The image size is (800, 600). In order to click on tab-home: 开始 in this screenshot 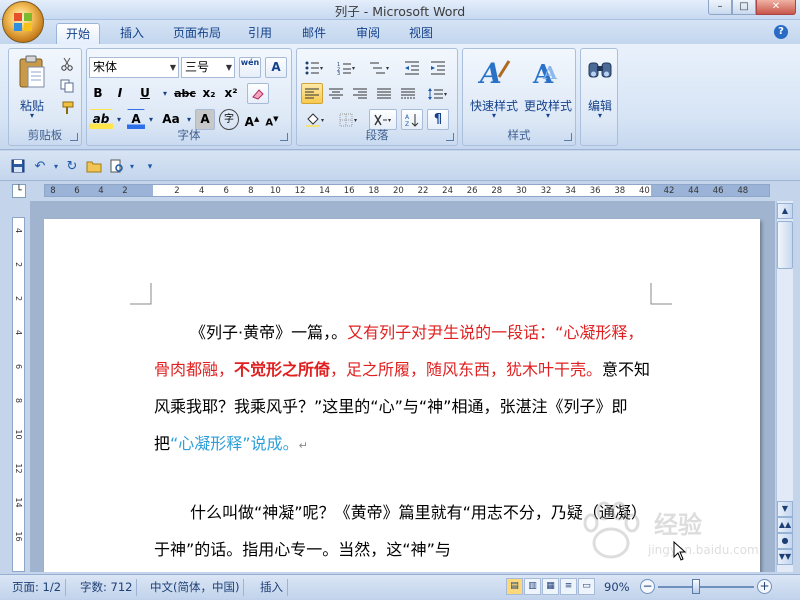, I will do `click(78, 33)`.